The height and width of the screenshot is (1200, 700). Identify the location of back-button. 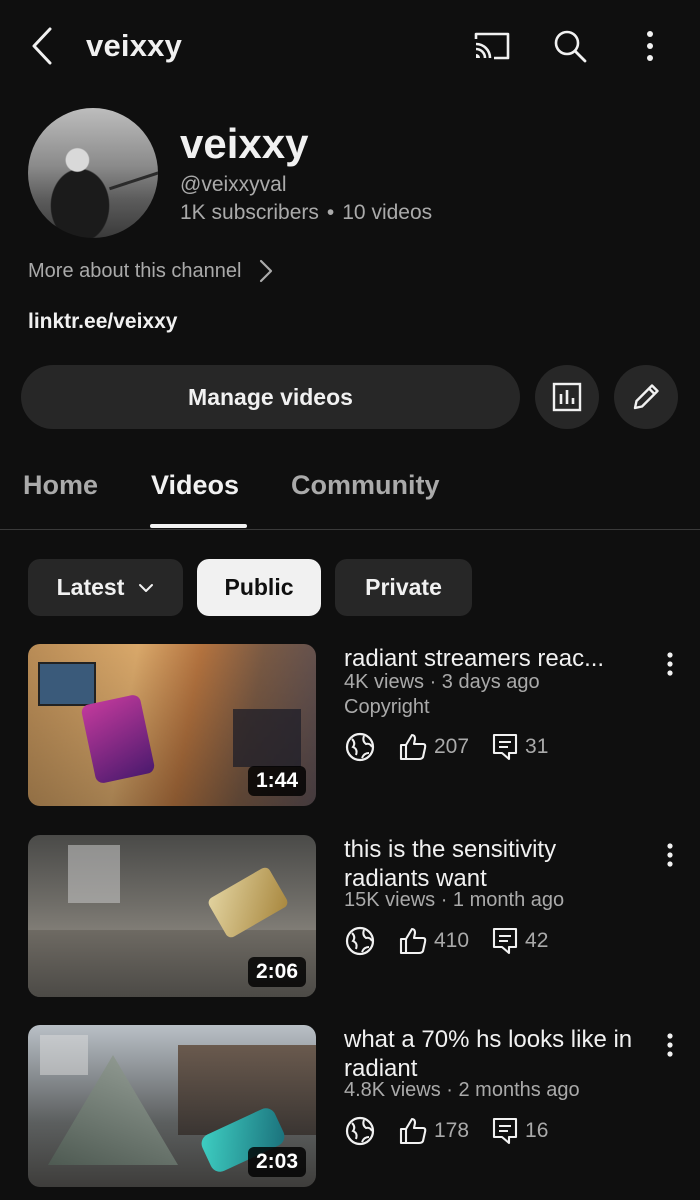
(42, 46).